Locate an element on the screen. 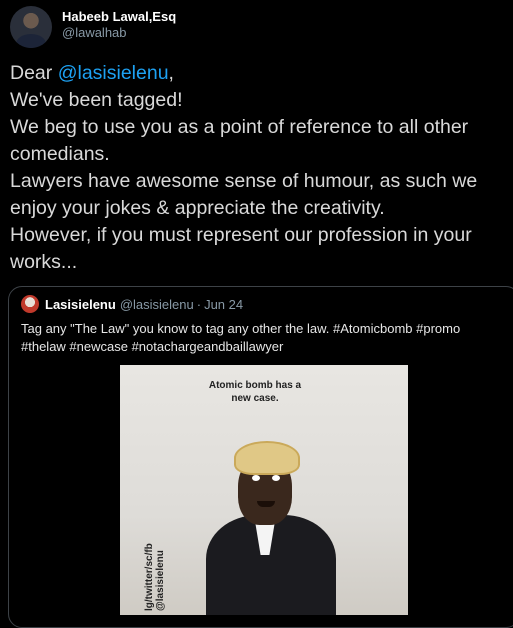  watermark-line2: @lasisielenu is located at coordinates (160, 580).